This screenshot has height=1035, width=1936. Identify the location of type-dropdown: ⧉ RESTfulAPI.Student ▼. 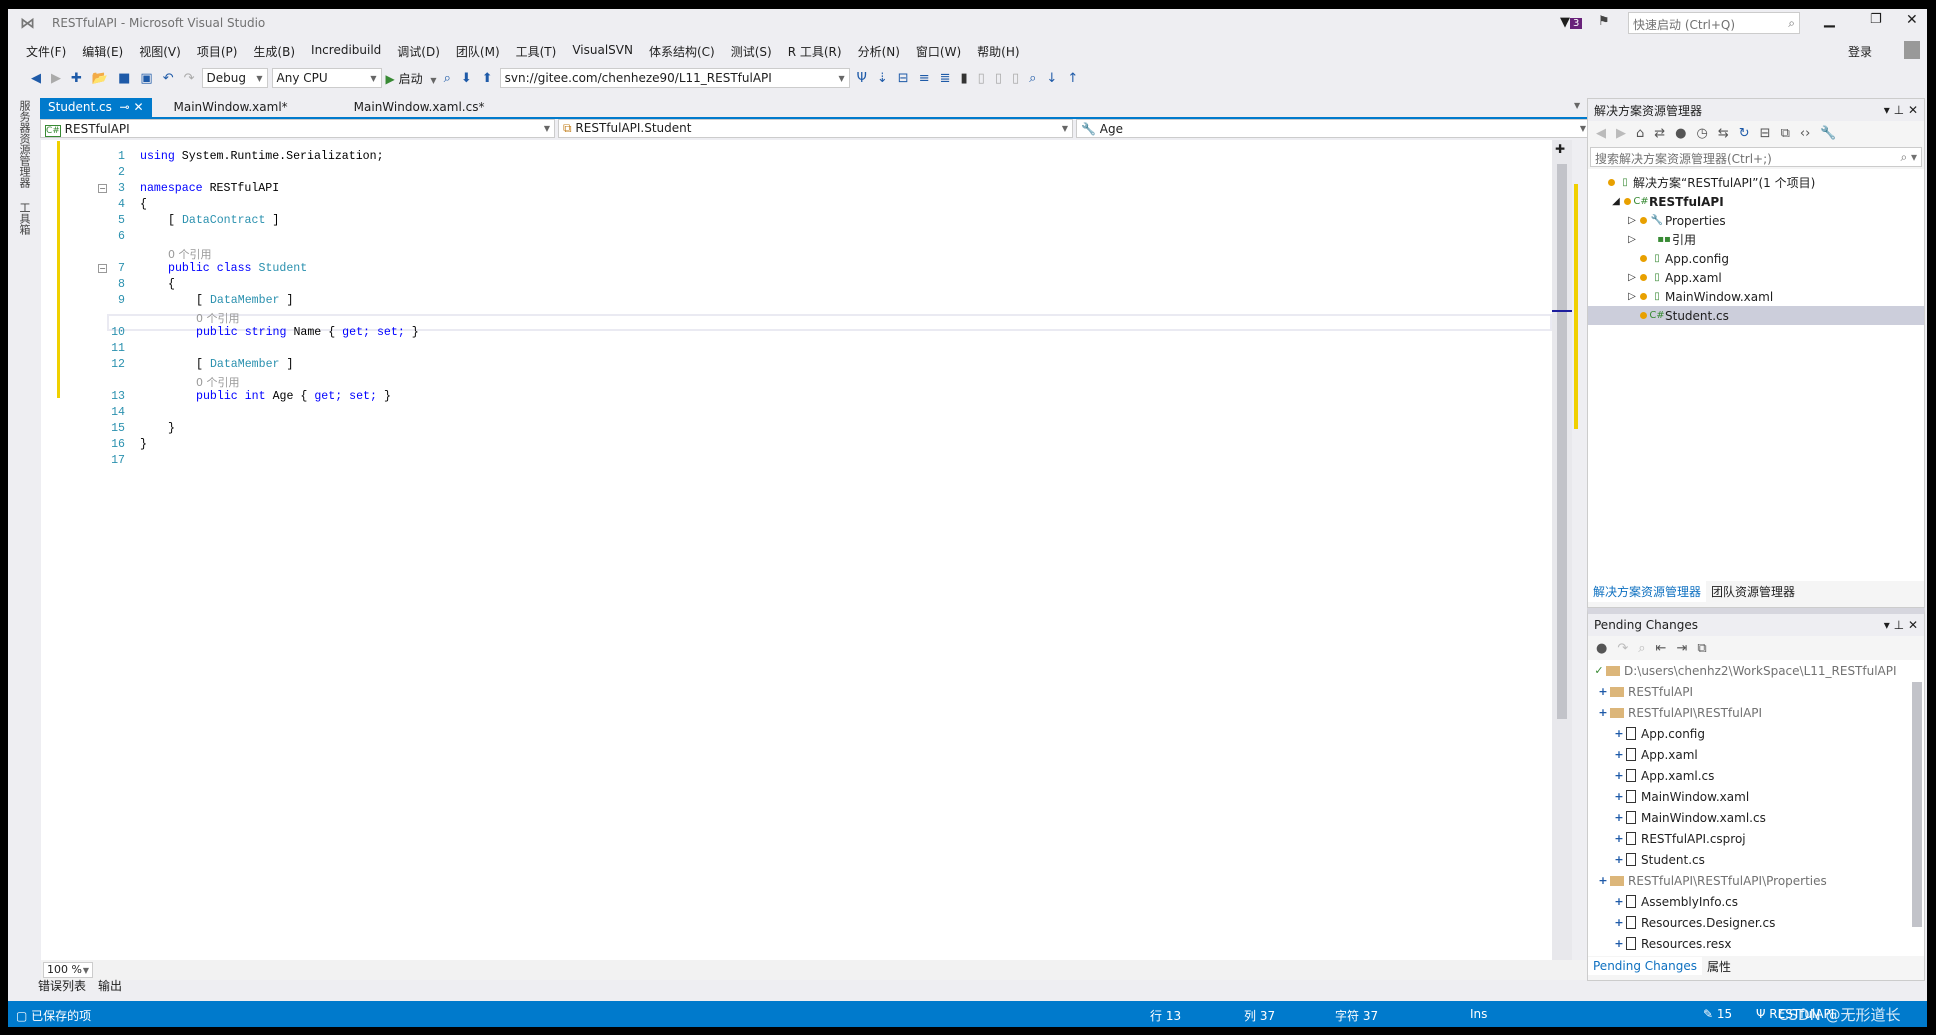
(815, 128).